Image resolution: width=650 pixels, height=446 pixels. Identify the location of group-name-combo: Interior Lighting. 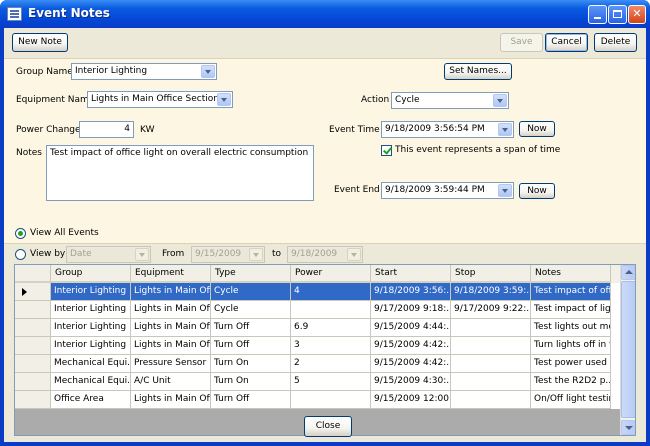
(144, 71).